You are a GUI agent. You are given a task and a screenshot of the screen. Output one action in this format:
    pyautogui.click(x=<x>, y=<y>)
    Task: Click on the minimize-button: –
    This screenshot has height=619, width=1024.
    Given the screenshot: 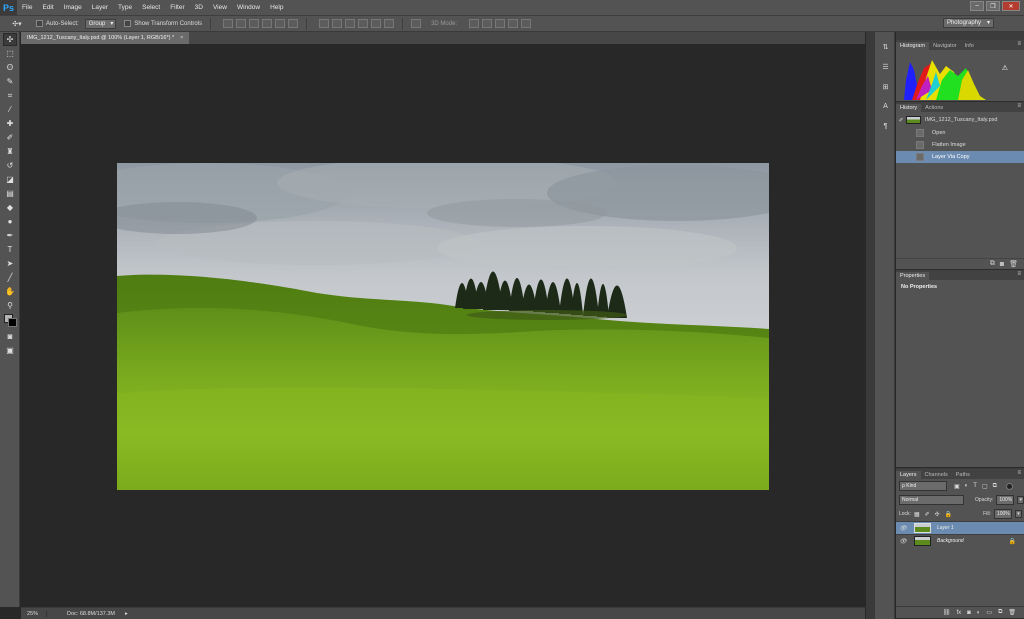 What is the action you would take?
    pyautogui.click(x=977, y=6)
    